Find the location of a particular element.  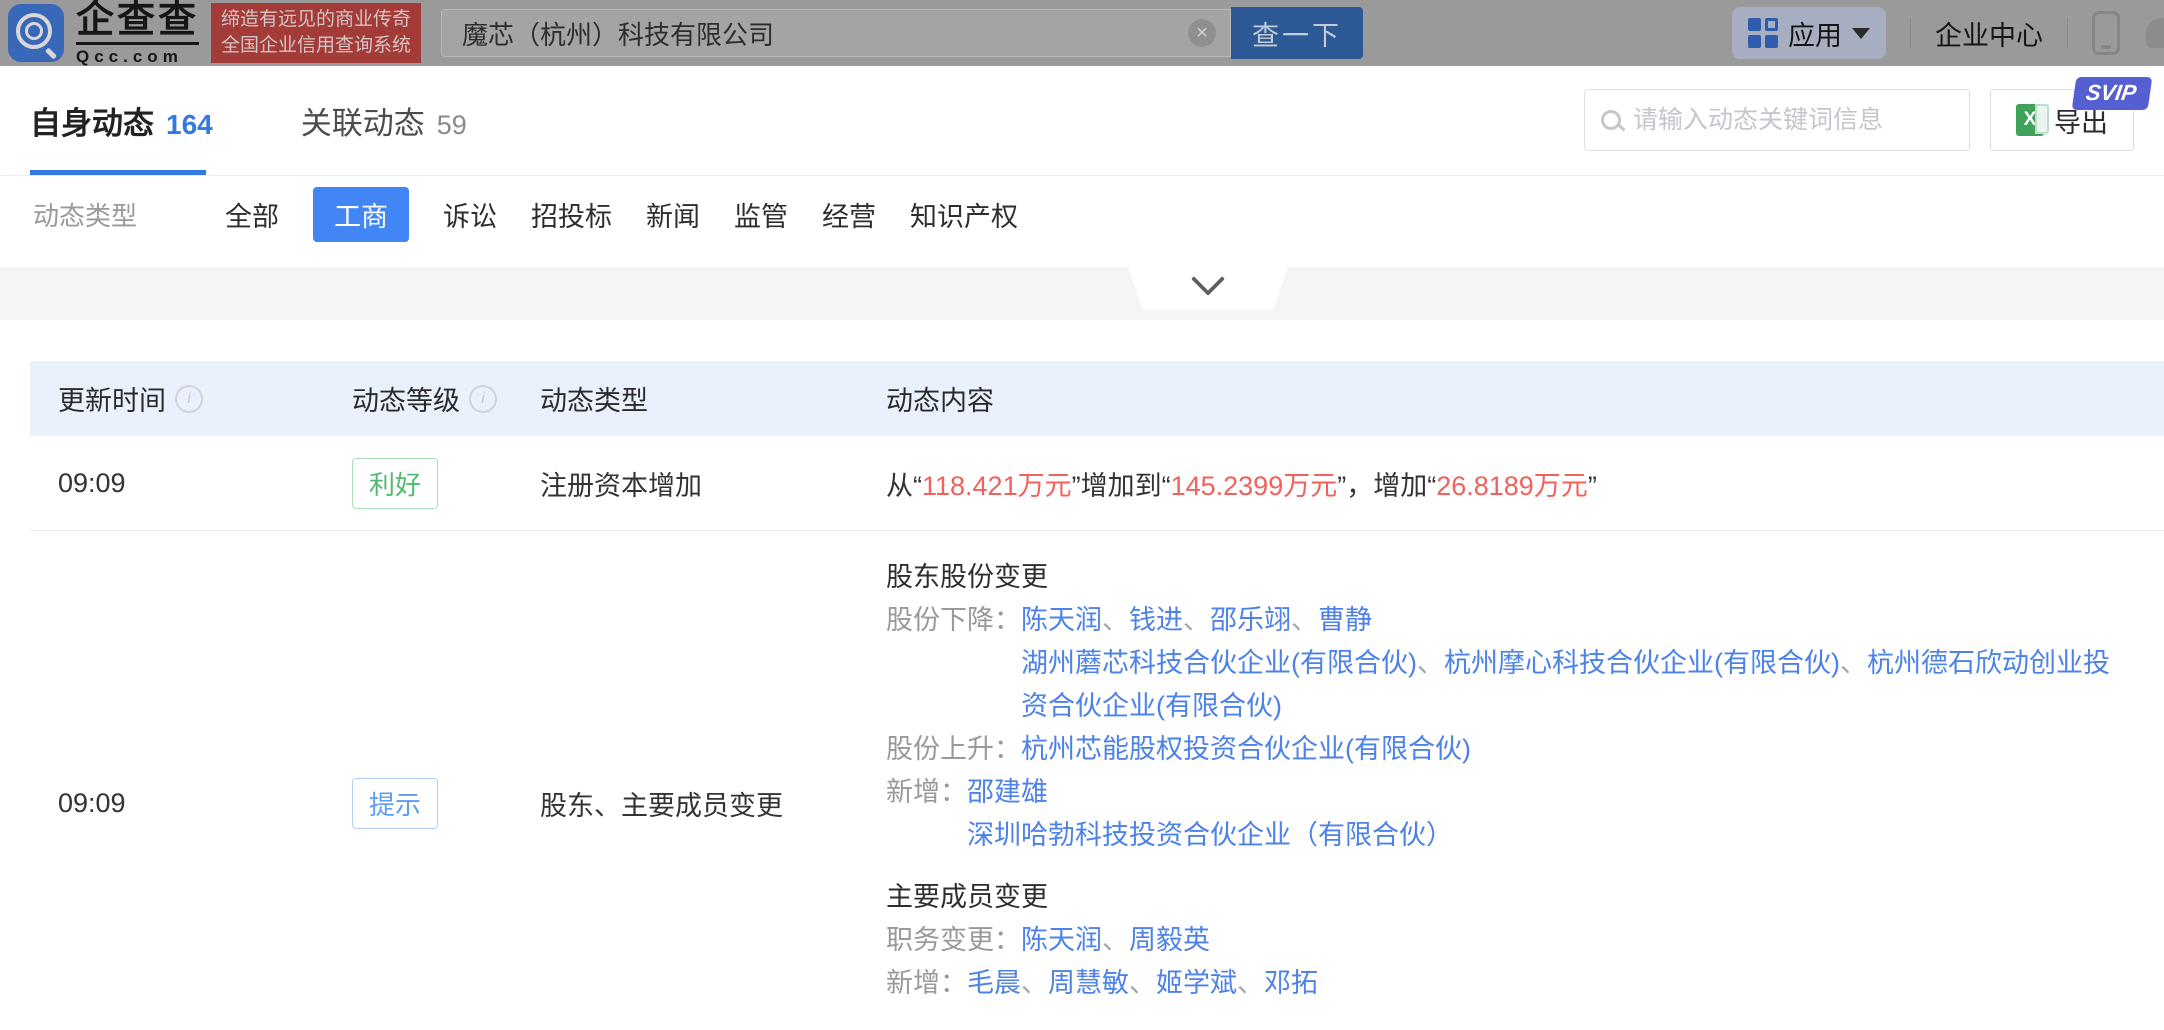

filter-option-ip: 知识产权 is located at coordinates (964, 214).